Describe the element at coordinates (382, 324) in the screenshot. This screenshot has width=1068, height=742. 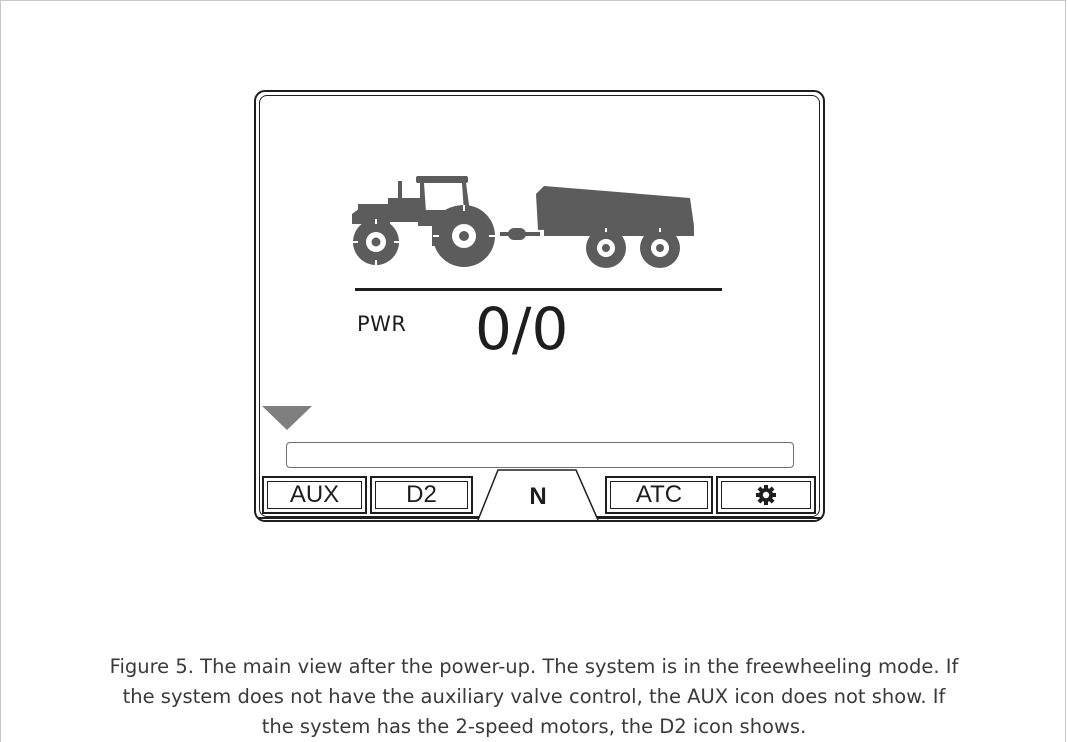
I see `power-label: PWR` at that location.